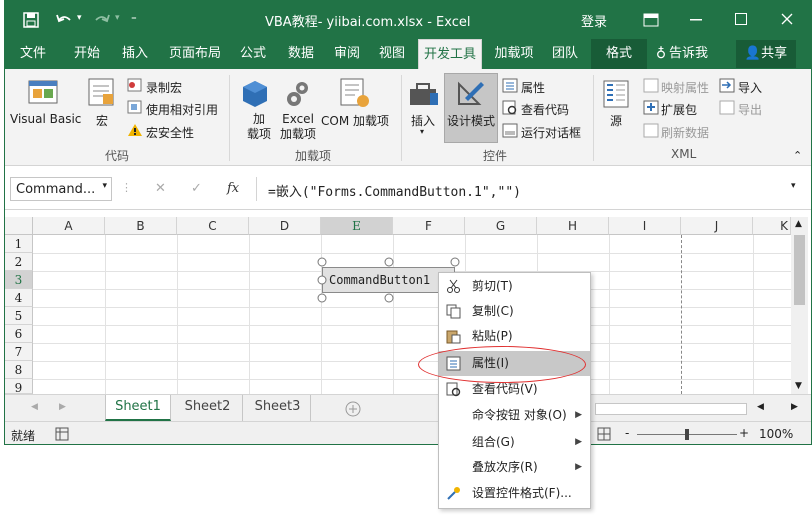  What do you see at coordinates (685, 87) in the screenshot?
I see `map-properties-button: 映射属性` at bounding box center [685, 87].